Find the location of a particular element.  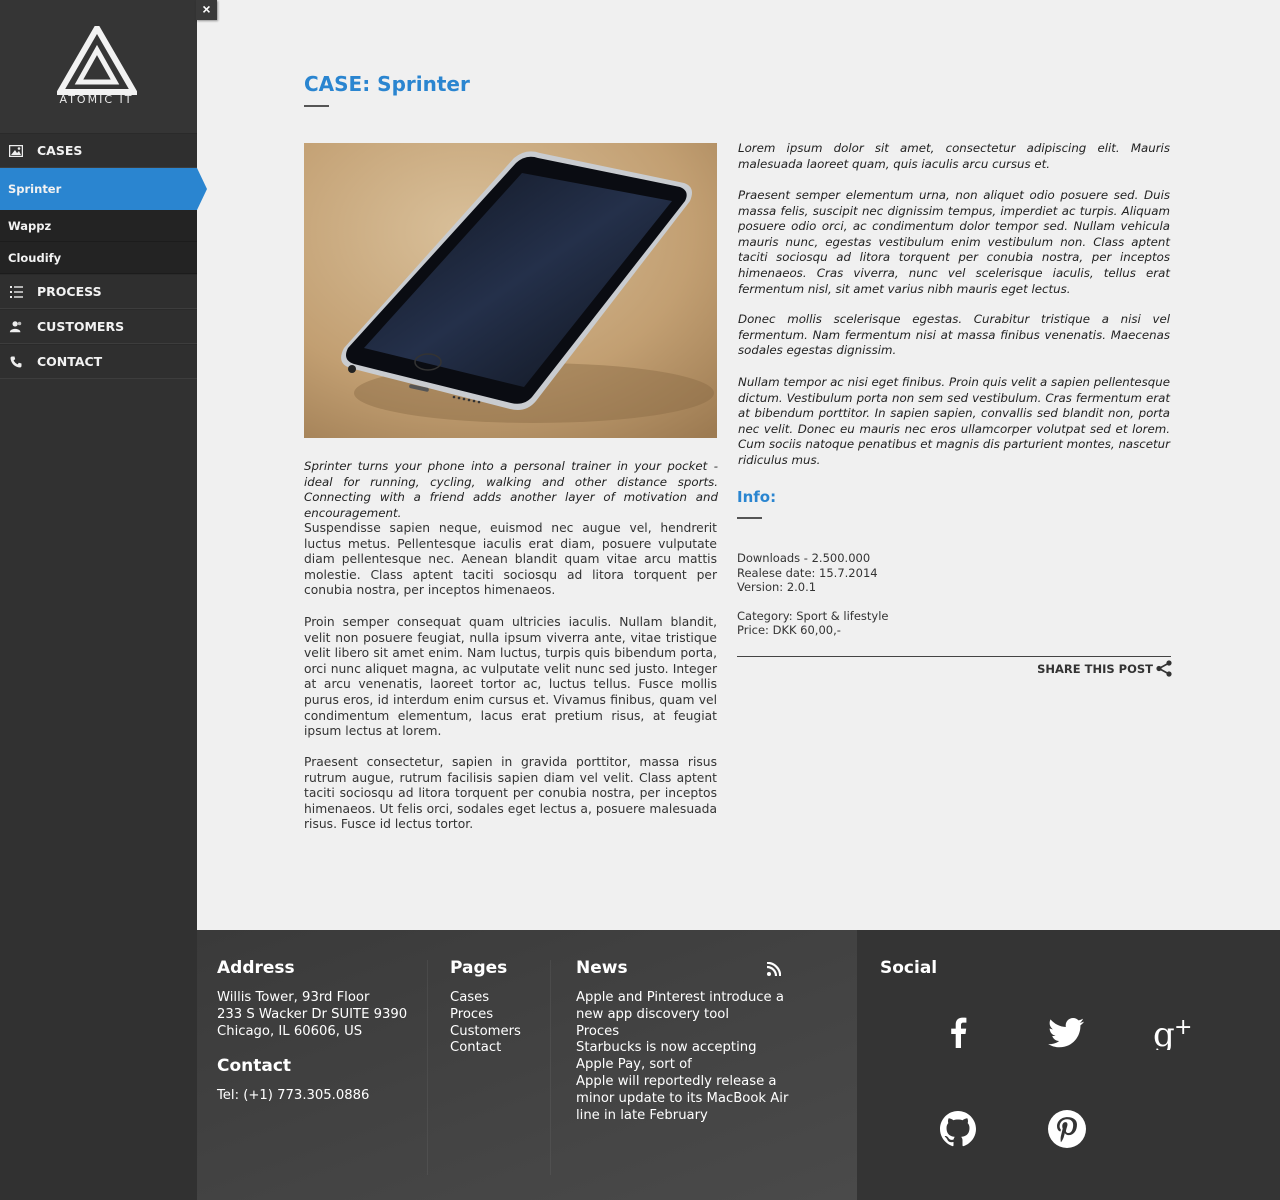

nav-case-wappz-label: Wappz is located at coordinates (30, 225).